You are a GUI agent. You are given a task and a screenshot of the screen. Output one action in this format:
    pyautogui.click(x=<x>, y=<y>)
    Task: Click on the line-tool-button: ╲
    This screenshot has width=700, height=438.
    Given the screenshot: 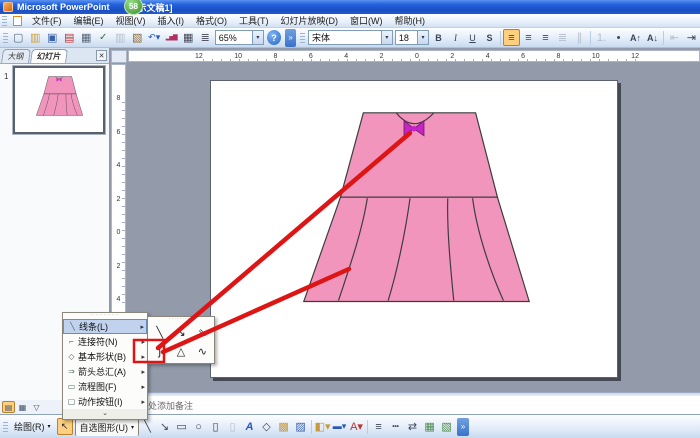 What is the action you would take?
    pyautogui.click(x=147, y=426)
    